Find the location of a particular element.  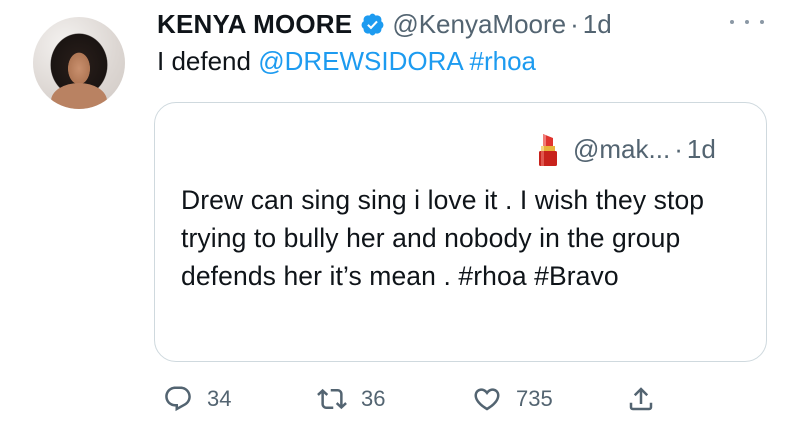

reply-count: 34 is located at coordinates (219, 398).